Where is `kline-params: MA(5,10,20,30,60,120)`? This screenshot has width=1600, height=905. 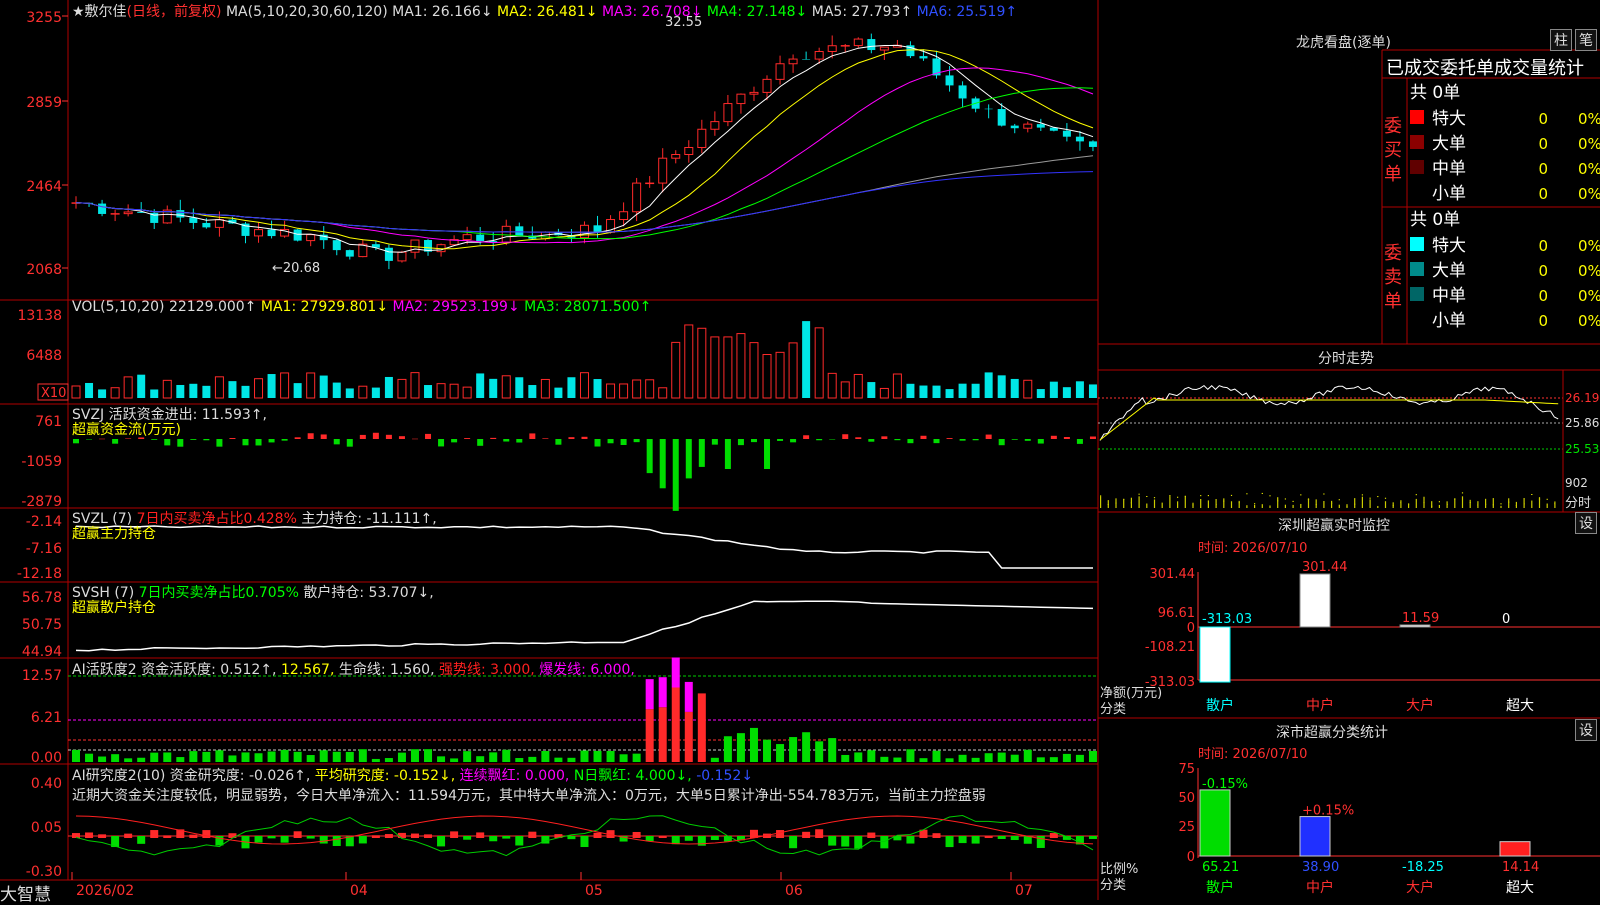 kline-params: MA(5,10,20,30,60,120) is located at coordinates (306, 12).